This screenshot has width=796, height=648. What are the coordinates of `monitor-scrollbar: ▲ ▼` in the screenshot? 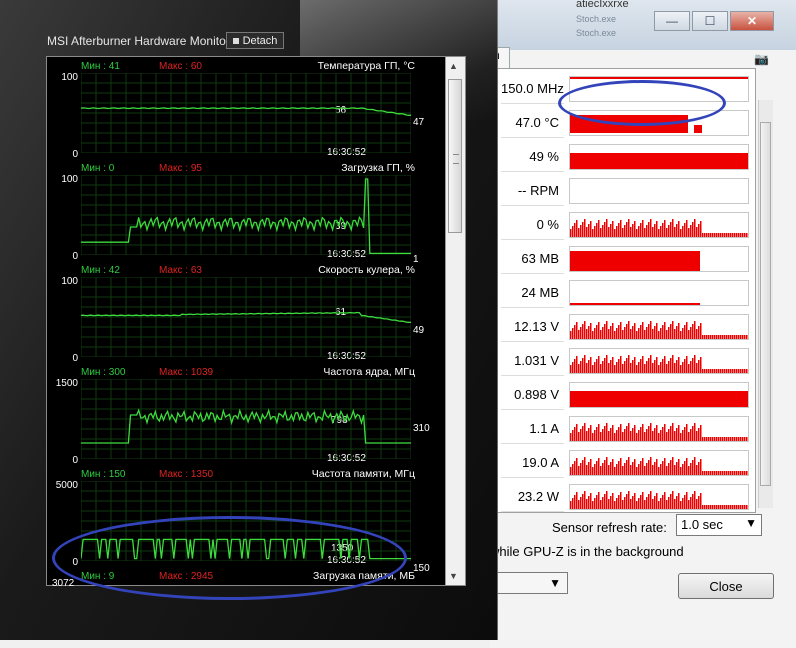 It's located at (455, 321).